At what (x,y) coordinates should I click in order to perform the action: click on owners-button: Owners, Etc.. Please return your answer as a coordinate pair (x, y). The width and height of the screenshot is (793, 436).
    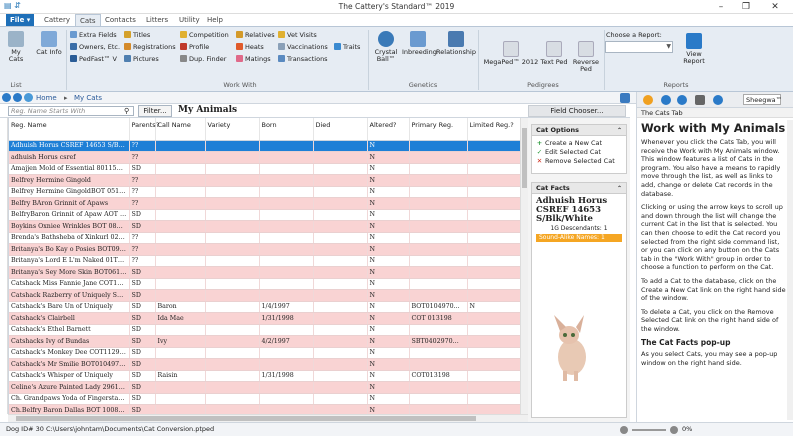
    Looking at the image, I should click on (95, 47).